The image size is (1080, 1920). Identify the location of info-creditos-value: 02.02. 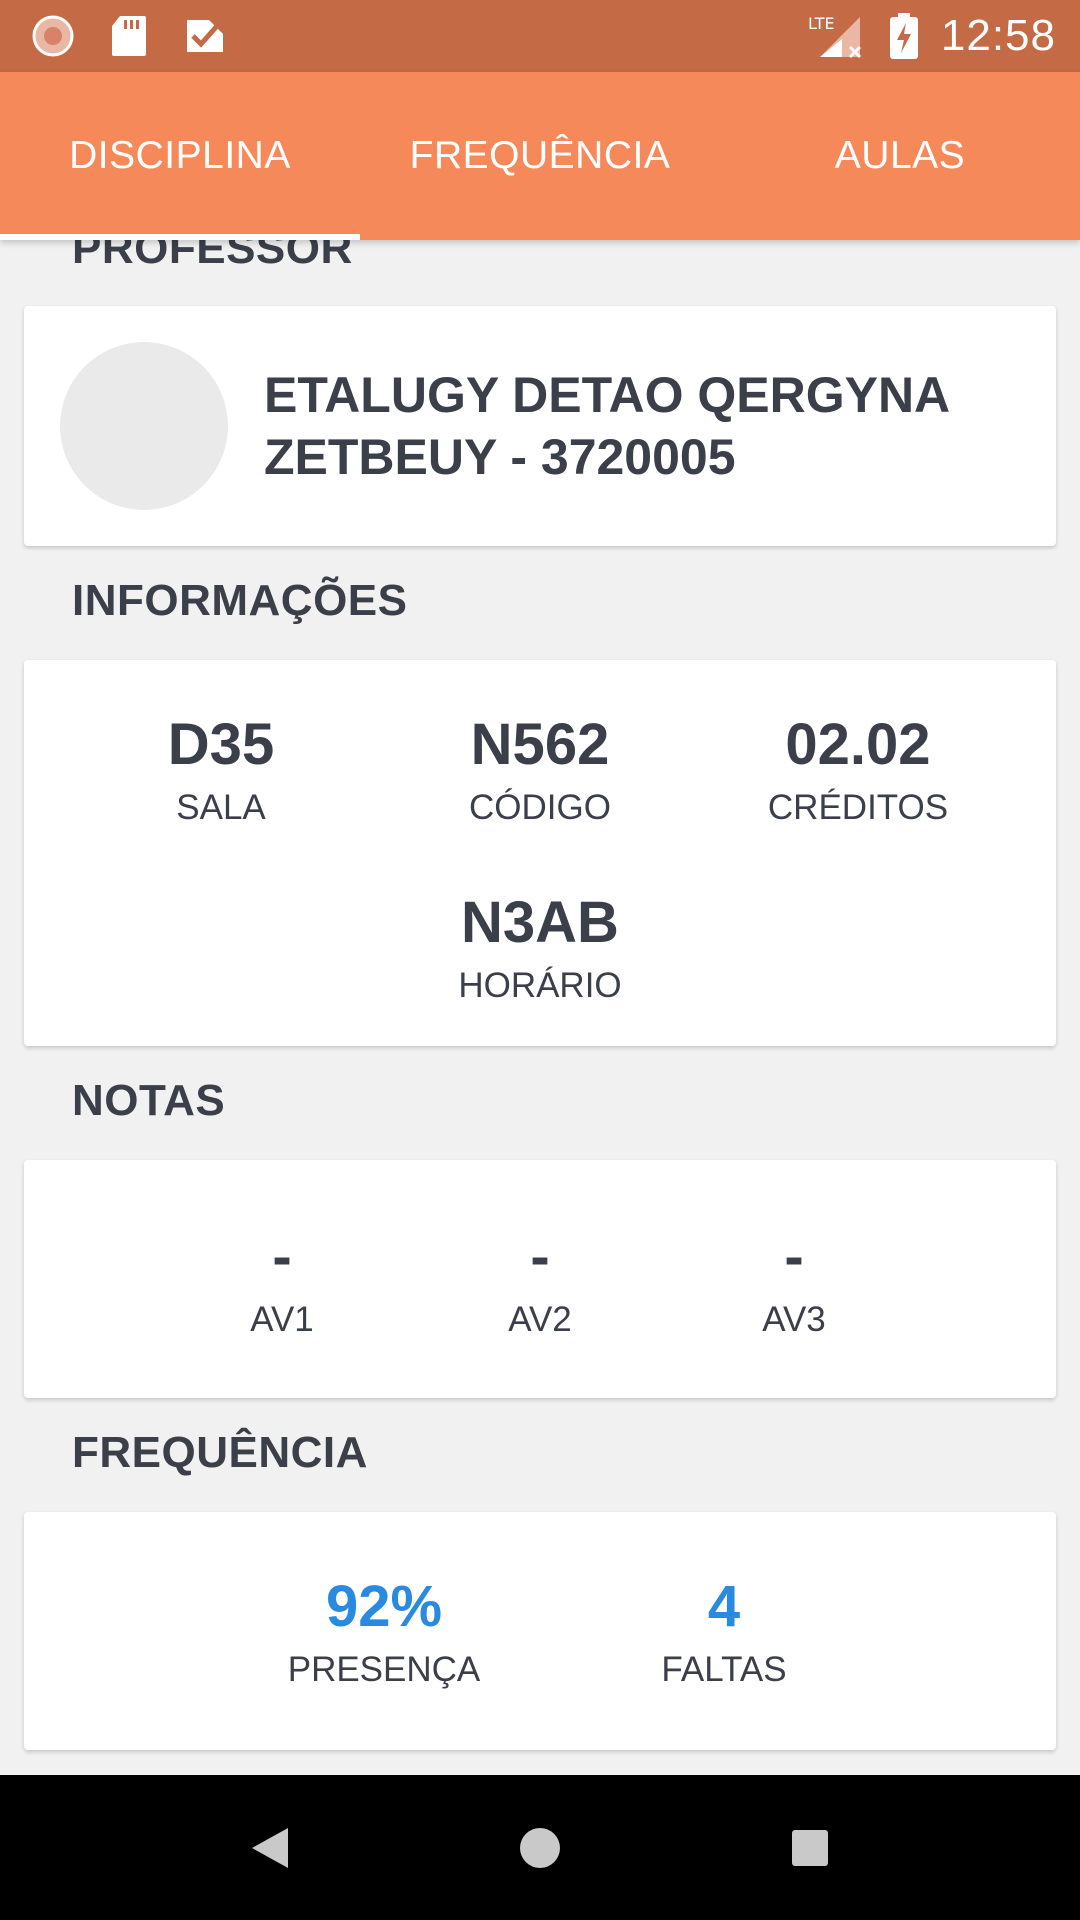
(858, 744).